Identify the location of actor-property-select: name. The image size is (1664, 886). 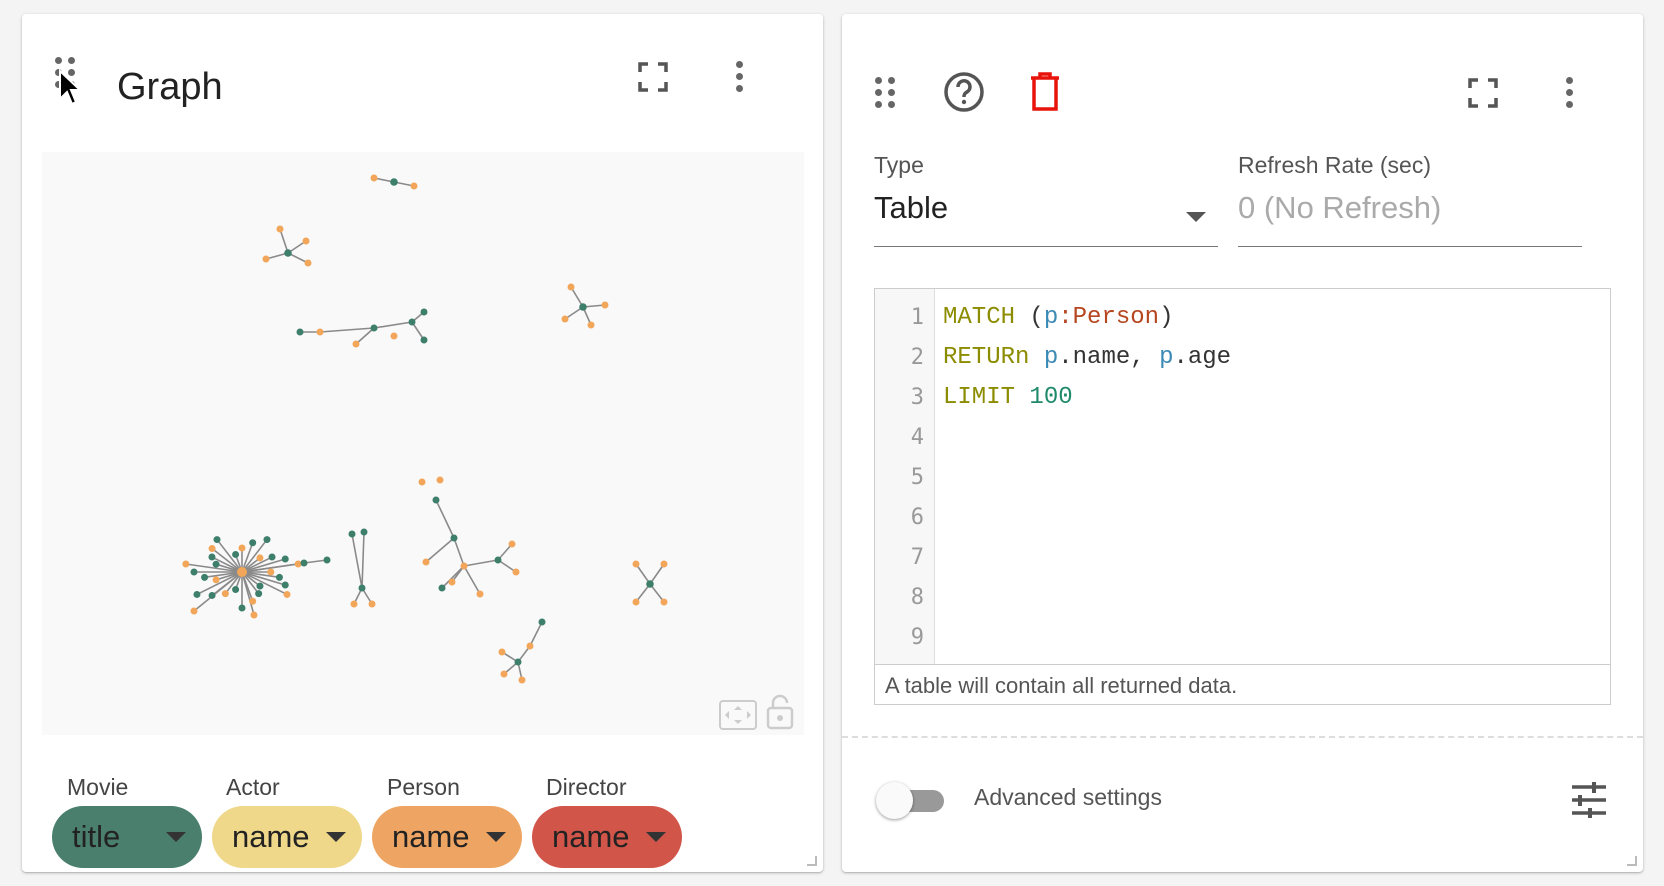
(287, 837).